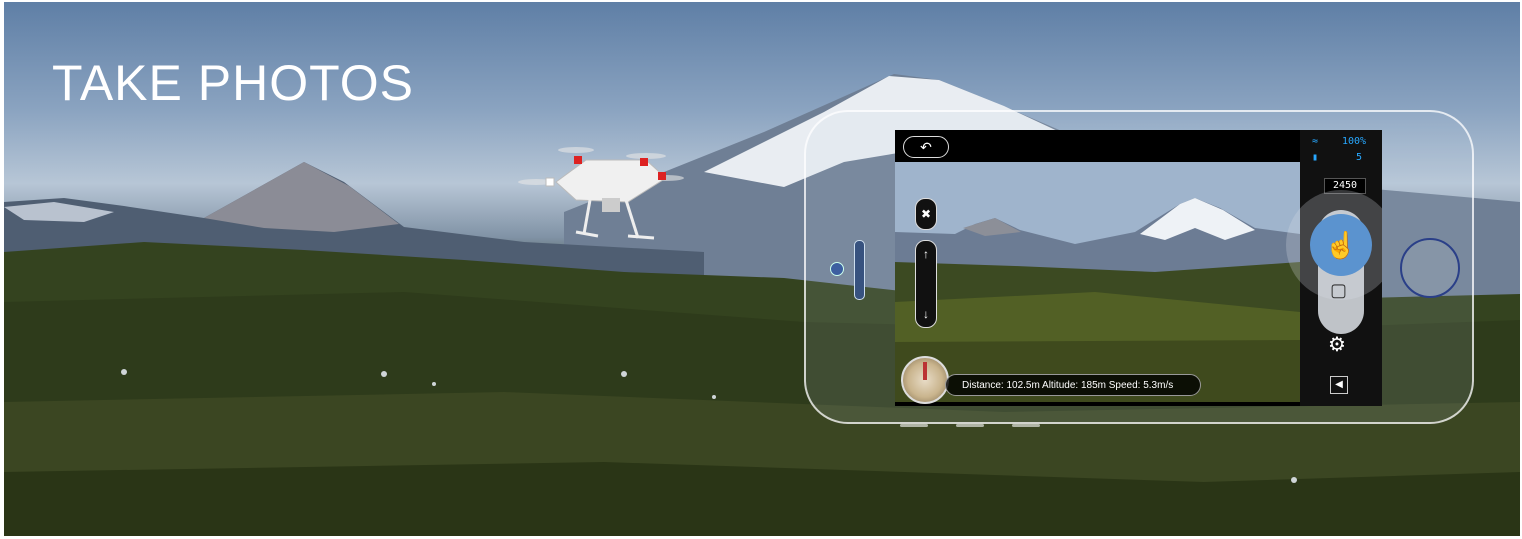  Describe the element at coordinates (1097, 146) in the screenshot. I see `app-topbar: ↶` at that location.